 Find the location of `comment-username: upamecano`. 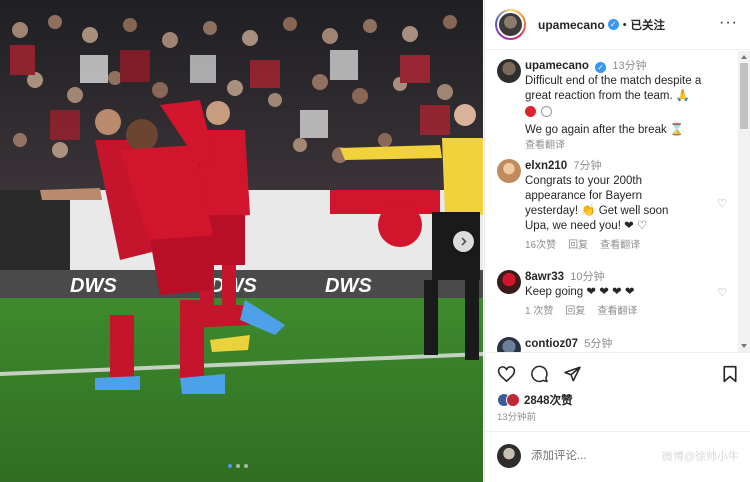

comment-username: upamecano is located at coordinates (557, 66).